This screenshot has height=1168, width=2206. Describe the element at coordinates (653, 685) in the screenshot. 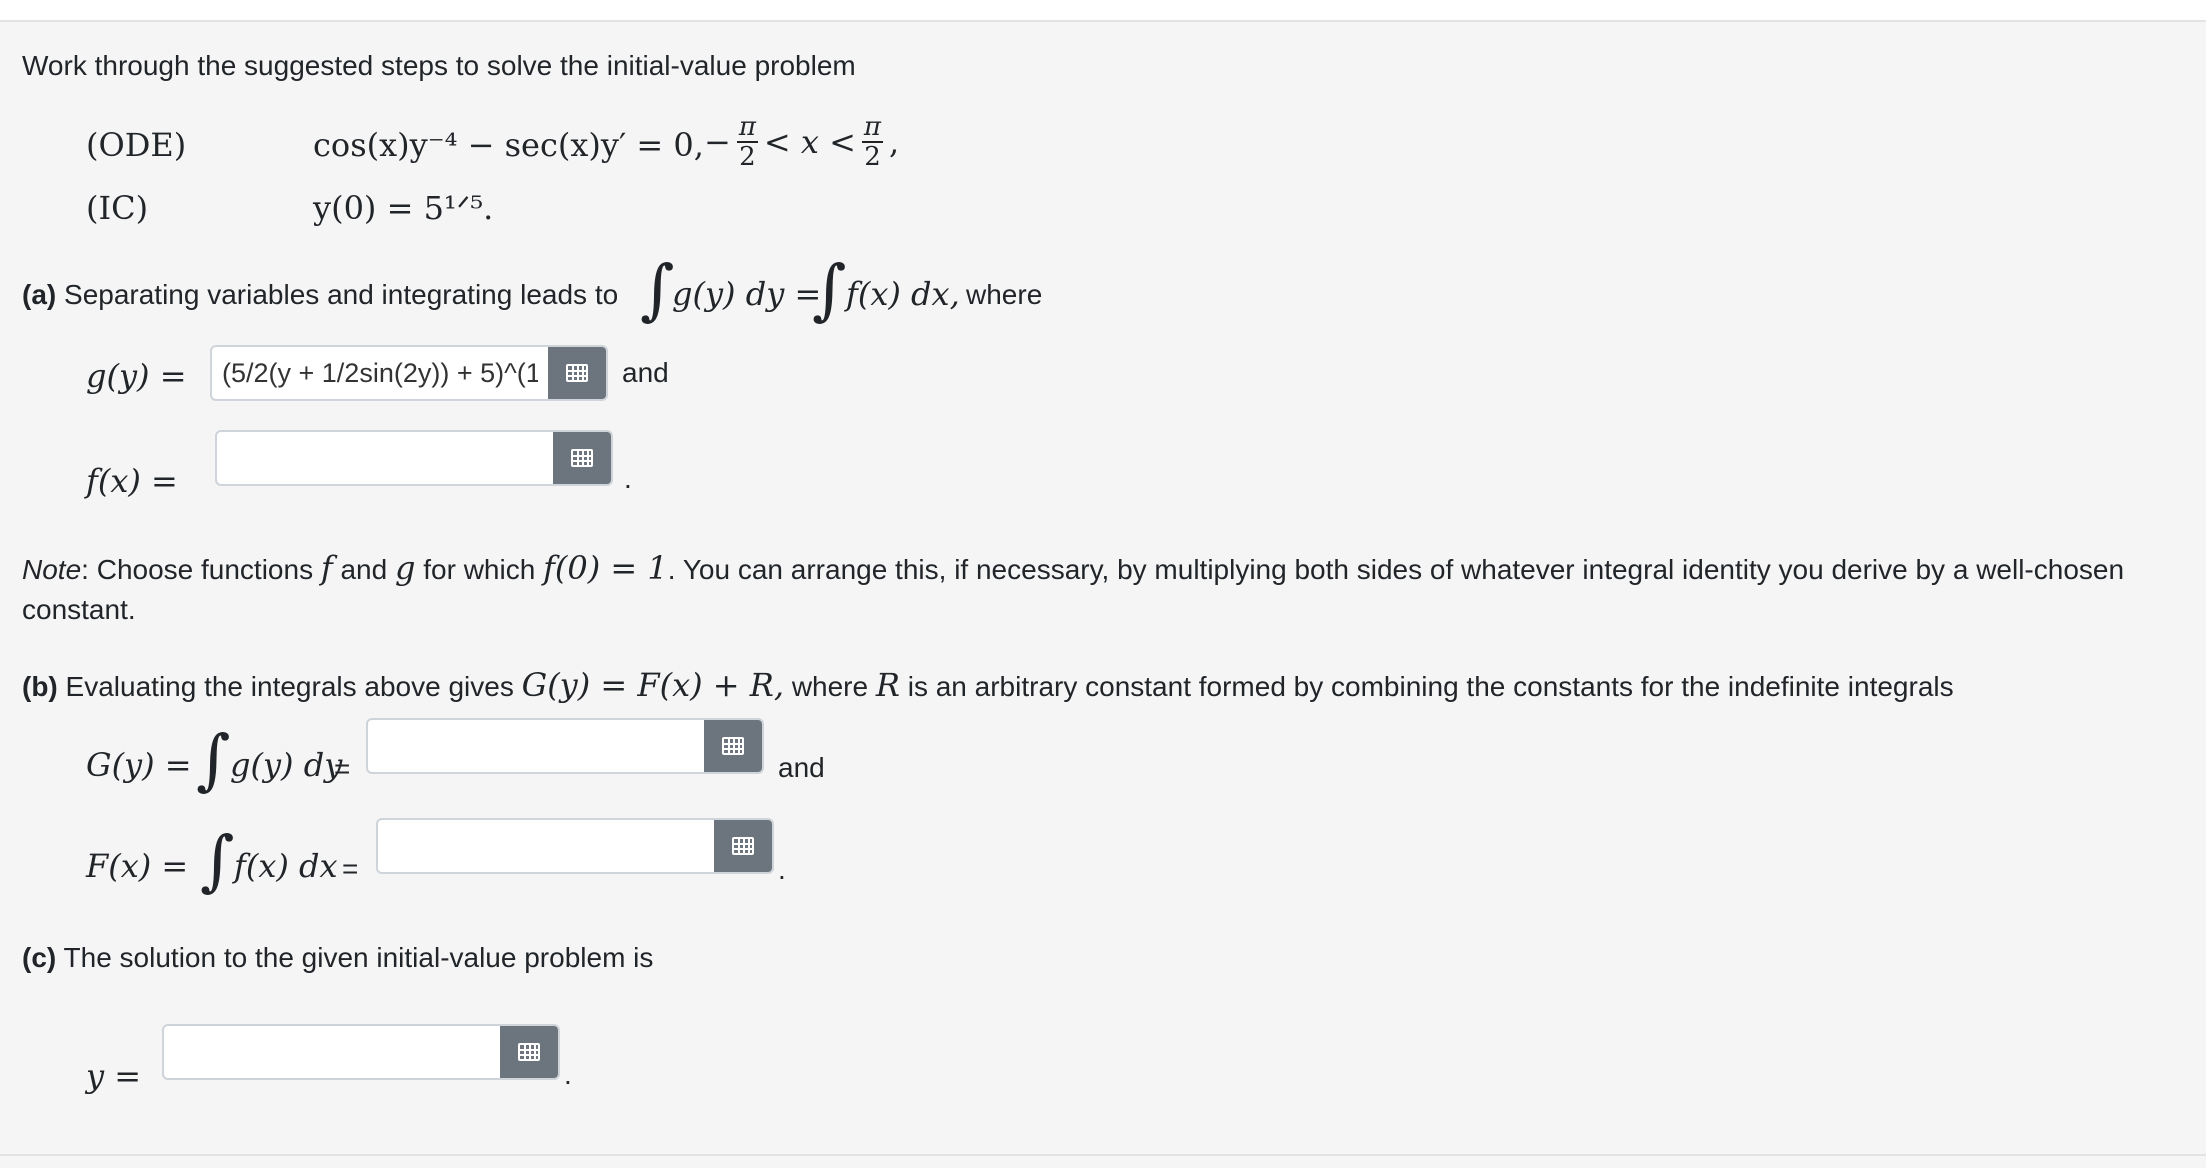

I see `part-b-eq: G(y) = F(x) + R,` at that location.